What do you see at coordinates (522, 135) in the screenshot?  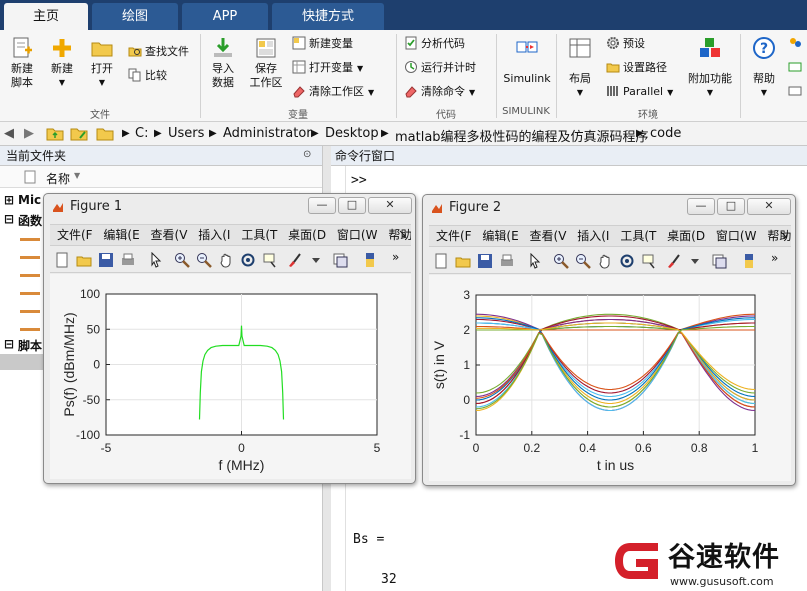 I see `breadcrumb-segment: matlab编程多极性码的编程及仿真源码程序` at bounding box center [522, 135].